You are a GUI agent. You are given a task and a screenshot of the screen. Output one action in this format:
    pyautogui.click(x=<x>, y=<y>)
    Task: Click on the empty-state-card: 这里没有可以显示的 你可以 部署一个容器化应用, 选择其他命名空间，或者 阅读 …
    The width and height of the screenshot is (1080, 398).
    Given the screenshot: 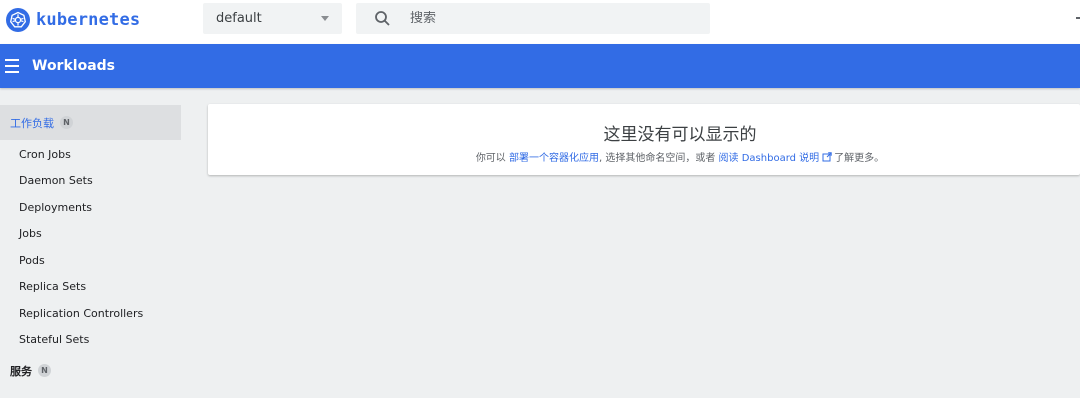 What is the action you would take?
    pyautogui.click(x=644, y=139)
    